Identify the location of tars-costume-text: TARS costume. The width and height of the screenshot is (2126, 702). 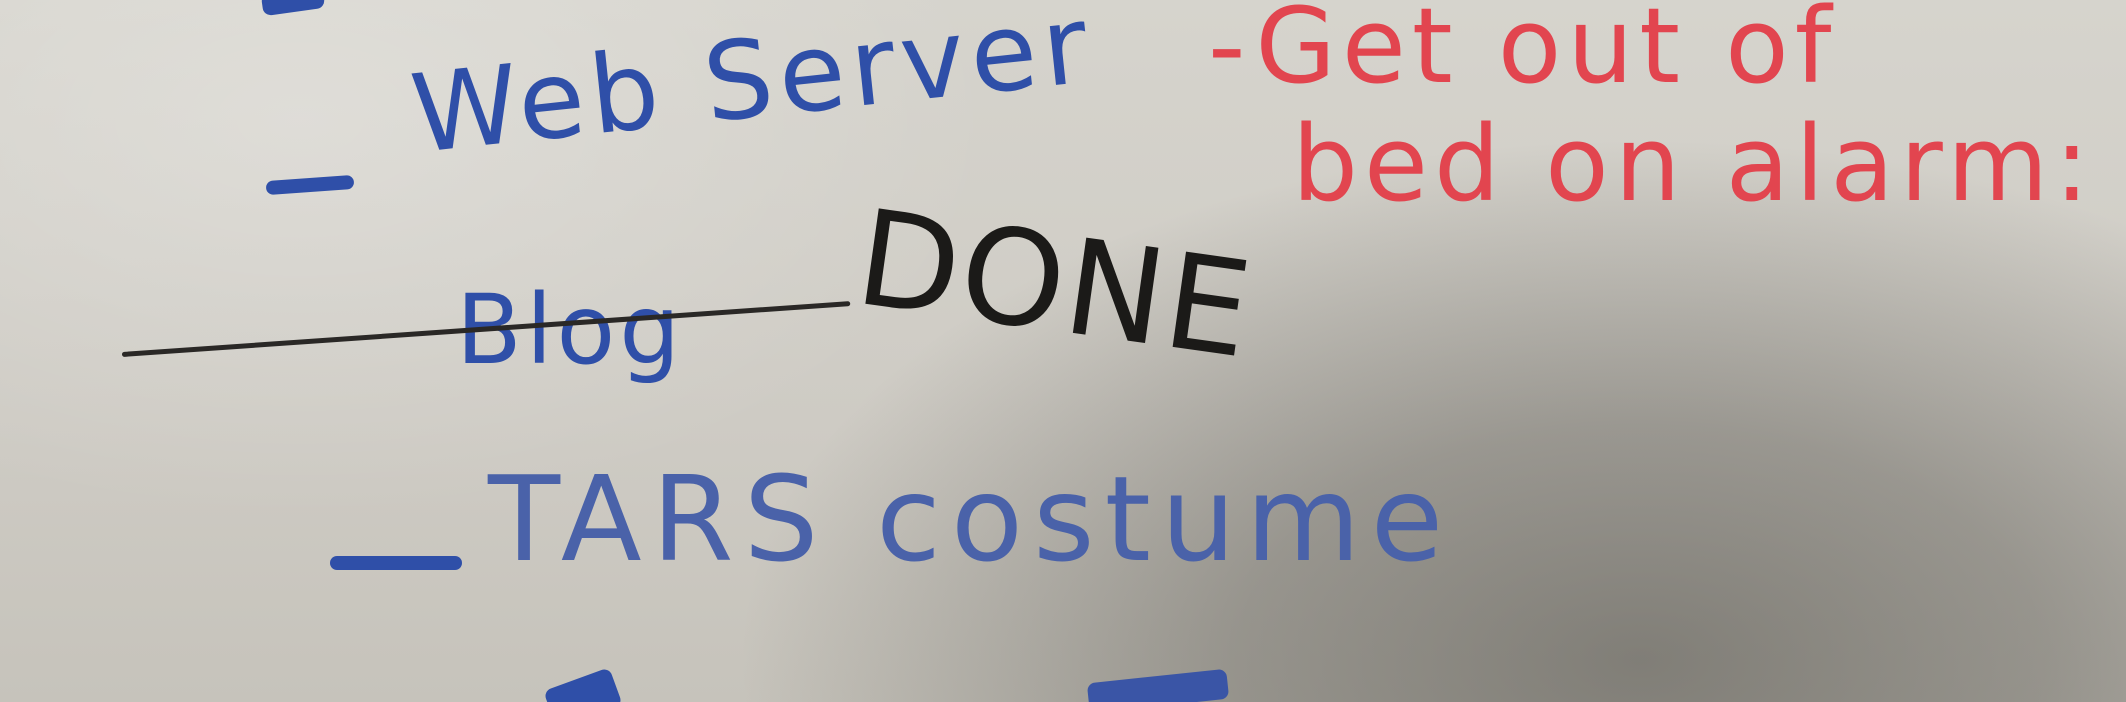
(971, 519).